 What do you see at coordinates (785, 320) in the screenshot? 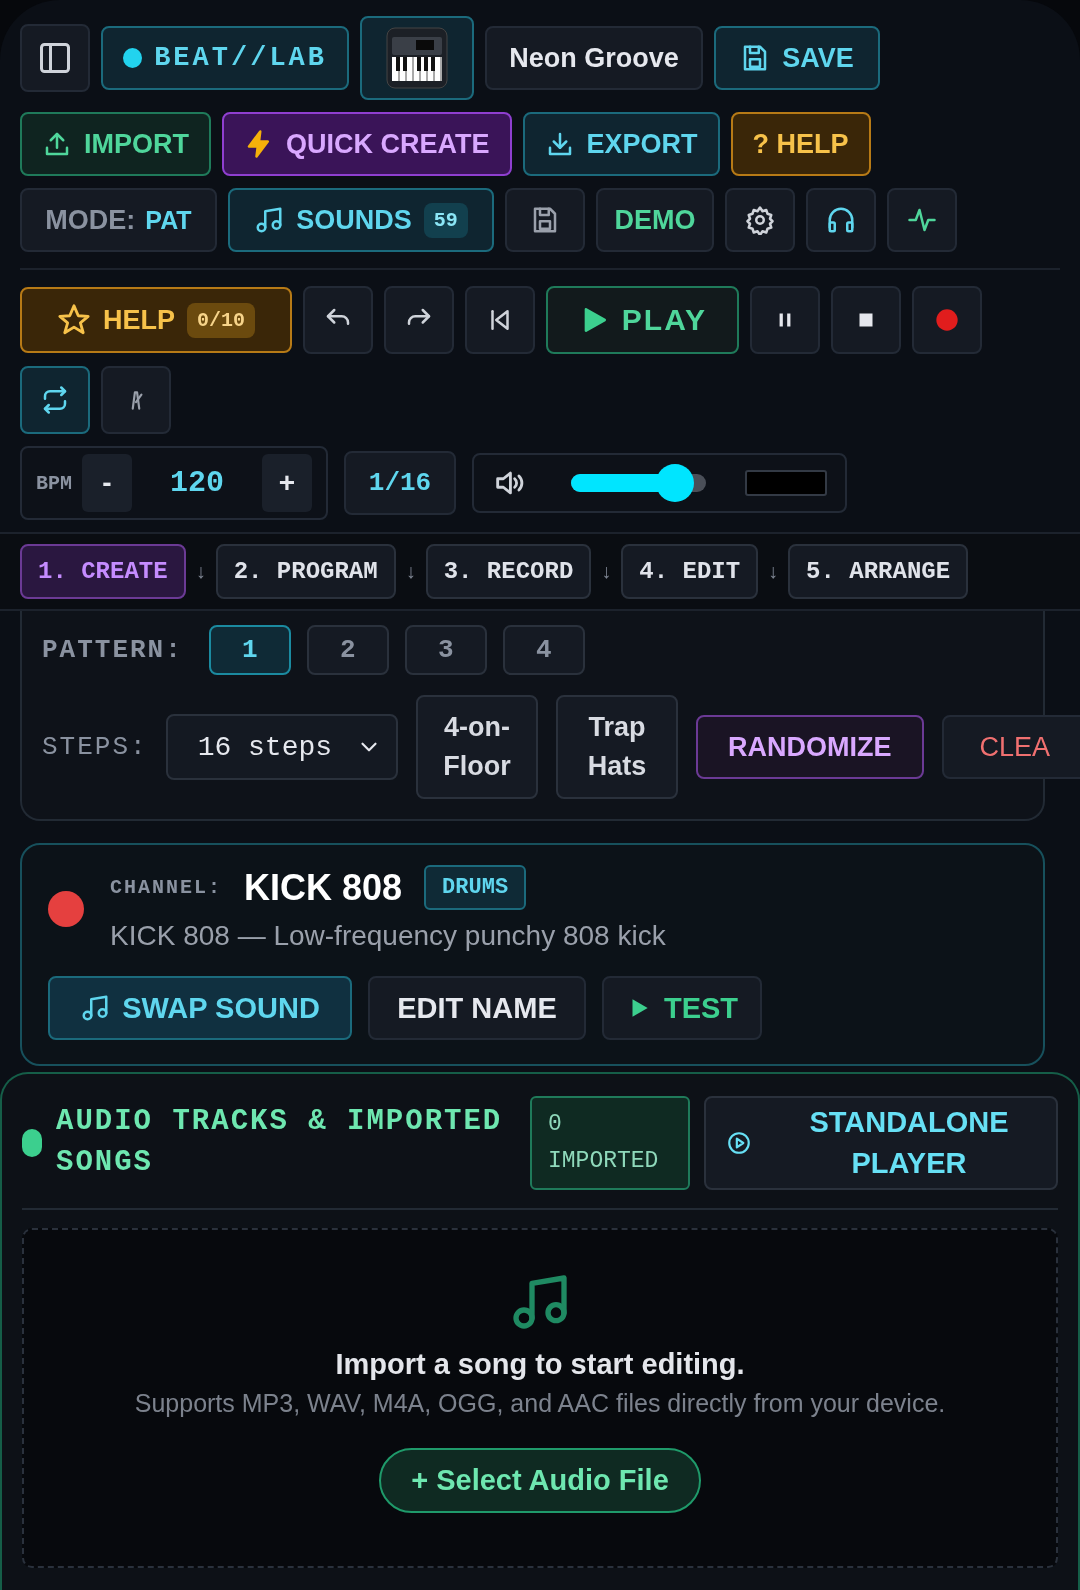
I see `pause-button` at bounding box center [785, 320].